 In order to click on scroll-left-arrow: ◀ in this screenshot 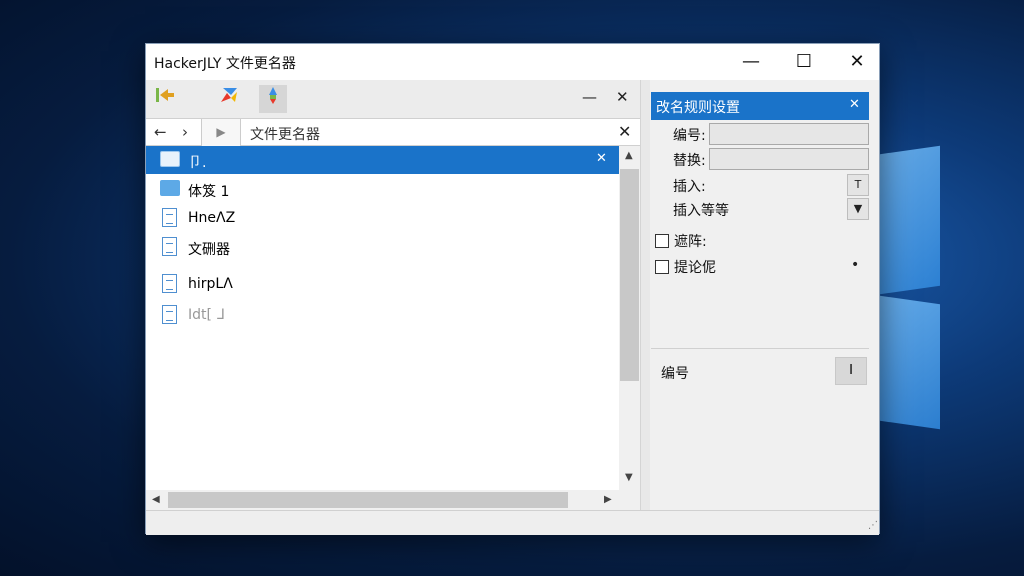, I will do `click(156, 499)`.